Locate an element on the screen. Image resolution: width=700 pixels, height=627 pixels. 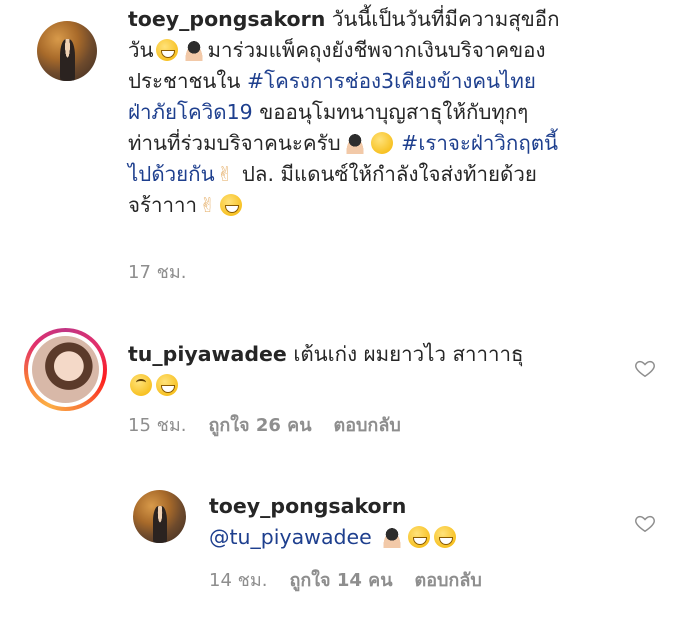
grinning-face-icon is located at coordinates (166, 50).